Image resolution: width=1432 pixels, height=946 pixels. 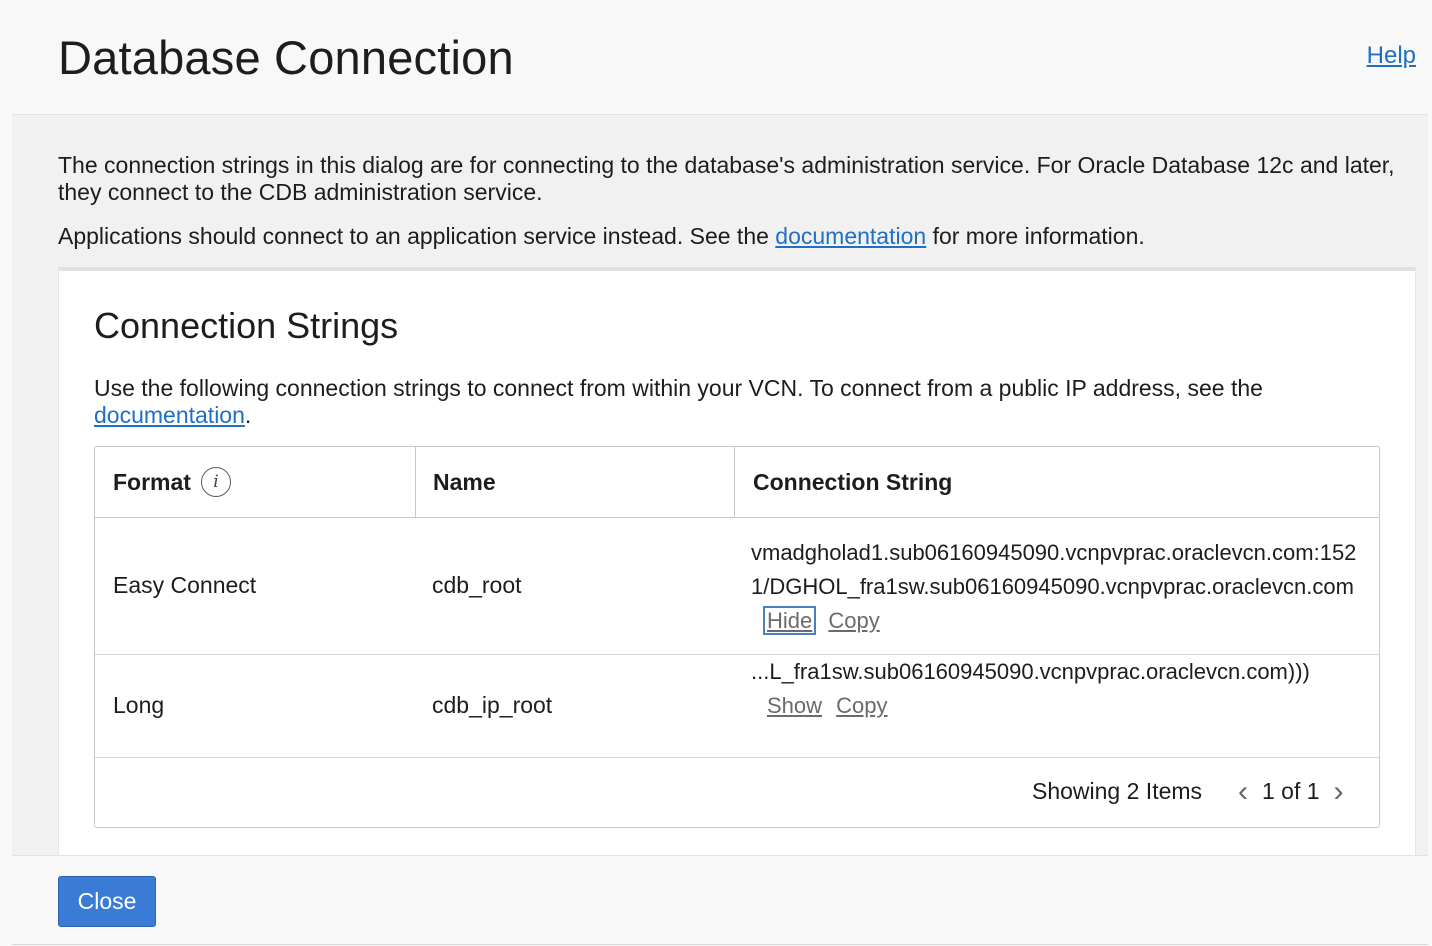 I want to click on format-column-header: Format i, so click(x=172, y=482).